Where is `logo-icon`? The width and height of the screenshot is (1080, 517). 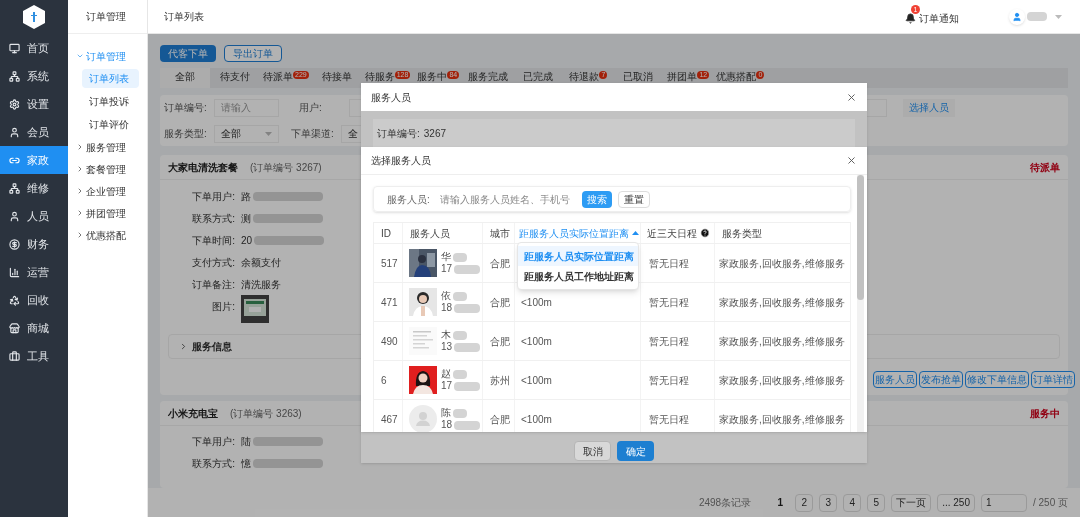 logo-icon is located at coordinates (34, 17).